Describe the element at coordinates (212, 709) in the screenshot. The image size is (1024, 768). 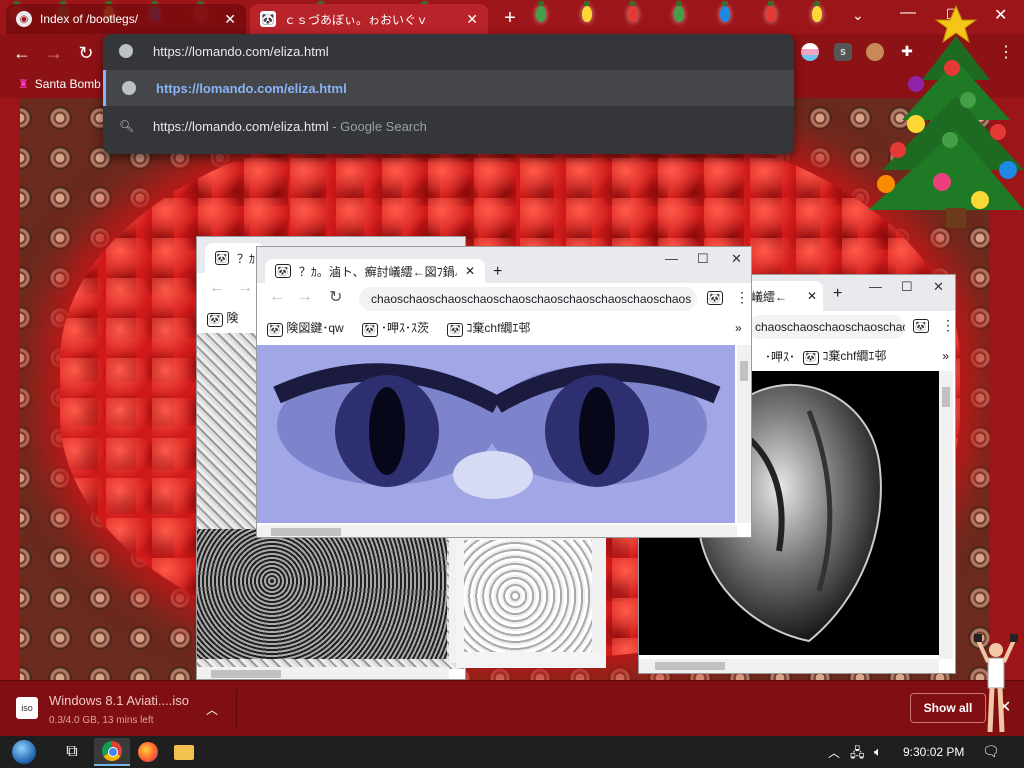
I see `chevron-up-icon: ︿` at that location.